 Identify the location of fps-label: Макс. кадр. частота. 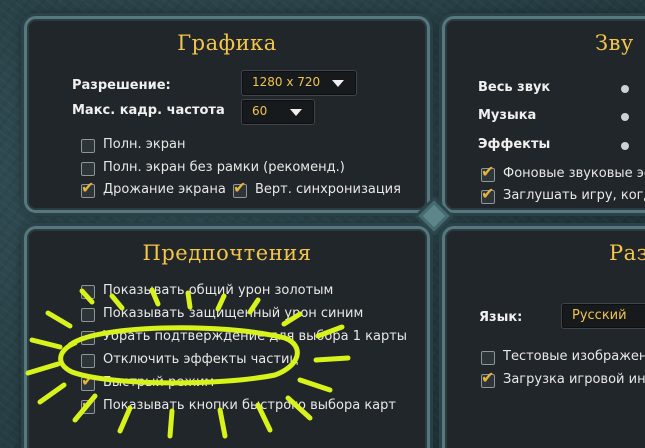
(148, 110).